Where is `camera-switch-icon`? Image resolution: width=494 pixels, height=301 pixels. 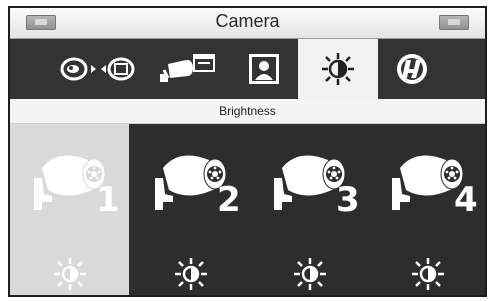 camera-switch-icon is located at coordinates (97, 69).